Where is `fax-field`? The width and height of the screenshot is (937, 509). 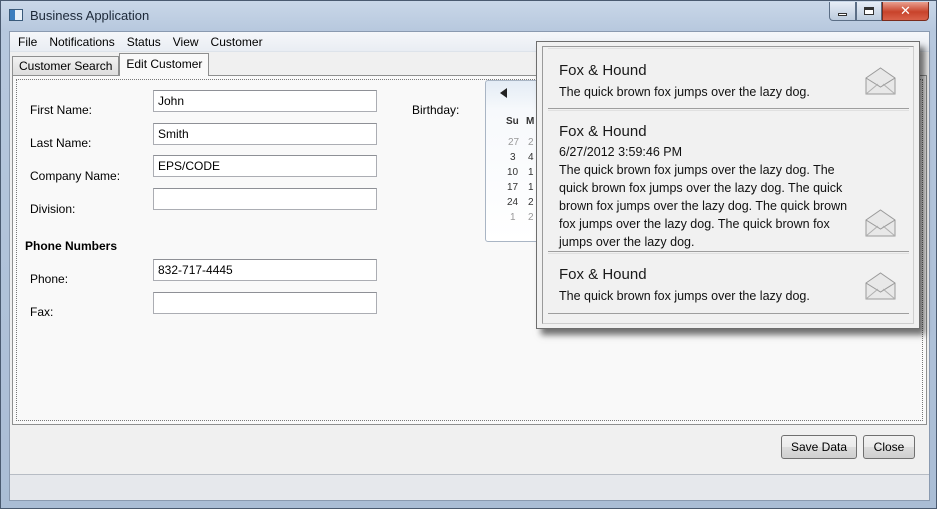
fax-field is located at coordinates (265, 303).